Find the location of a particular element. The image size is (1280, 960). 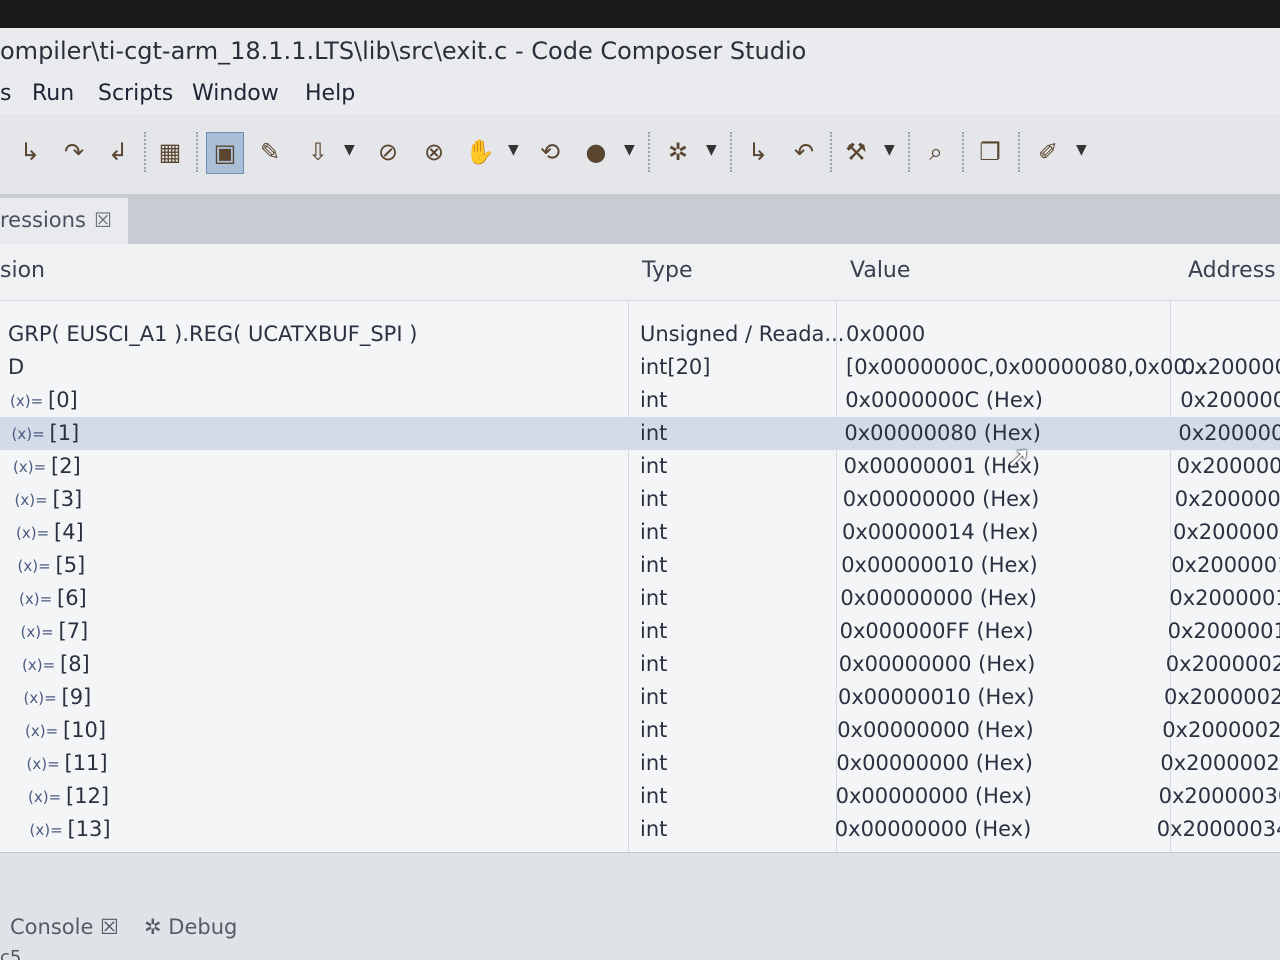

table-row: (x)=[6] int 0x00000000 (Hex) 0x20000018 is located at coordinates (640, 598).